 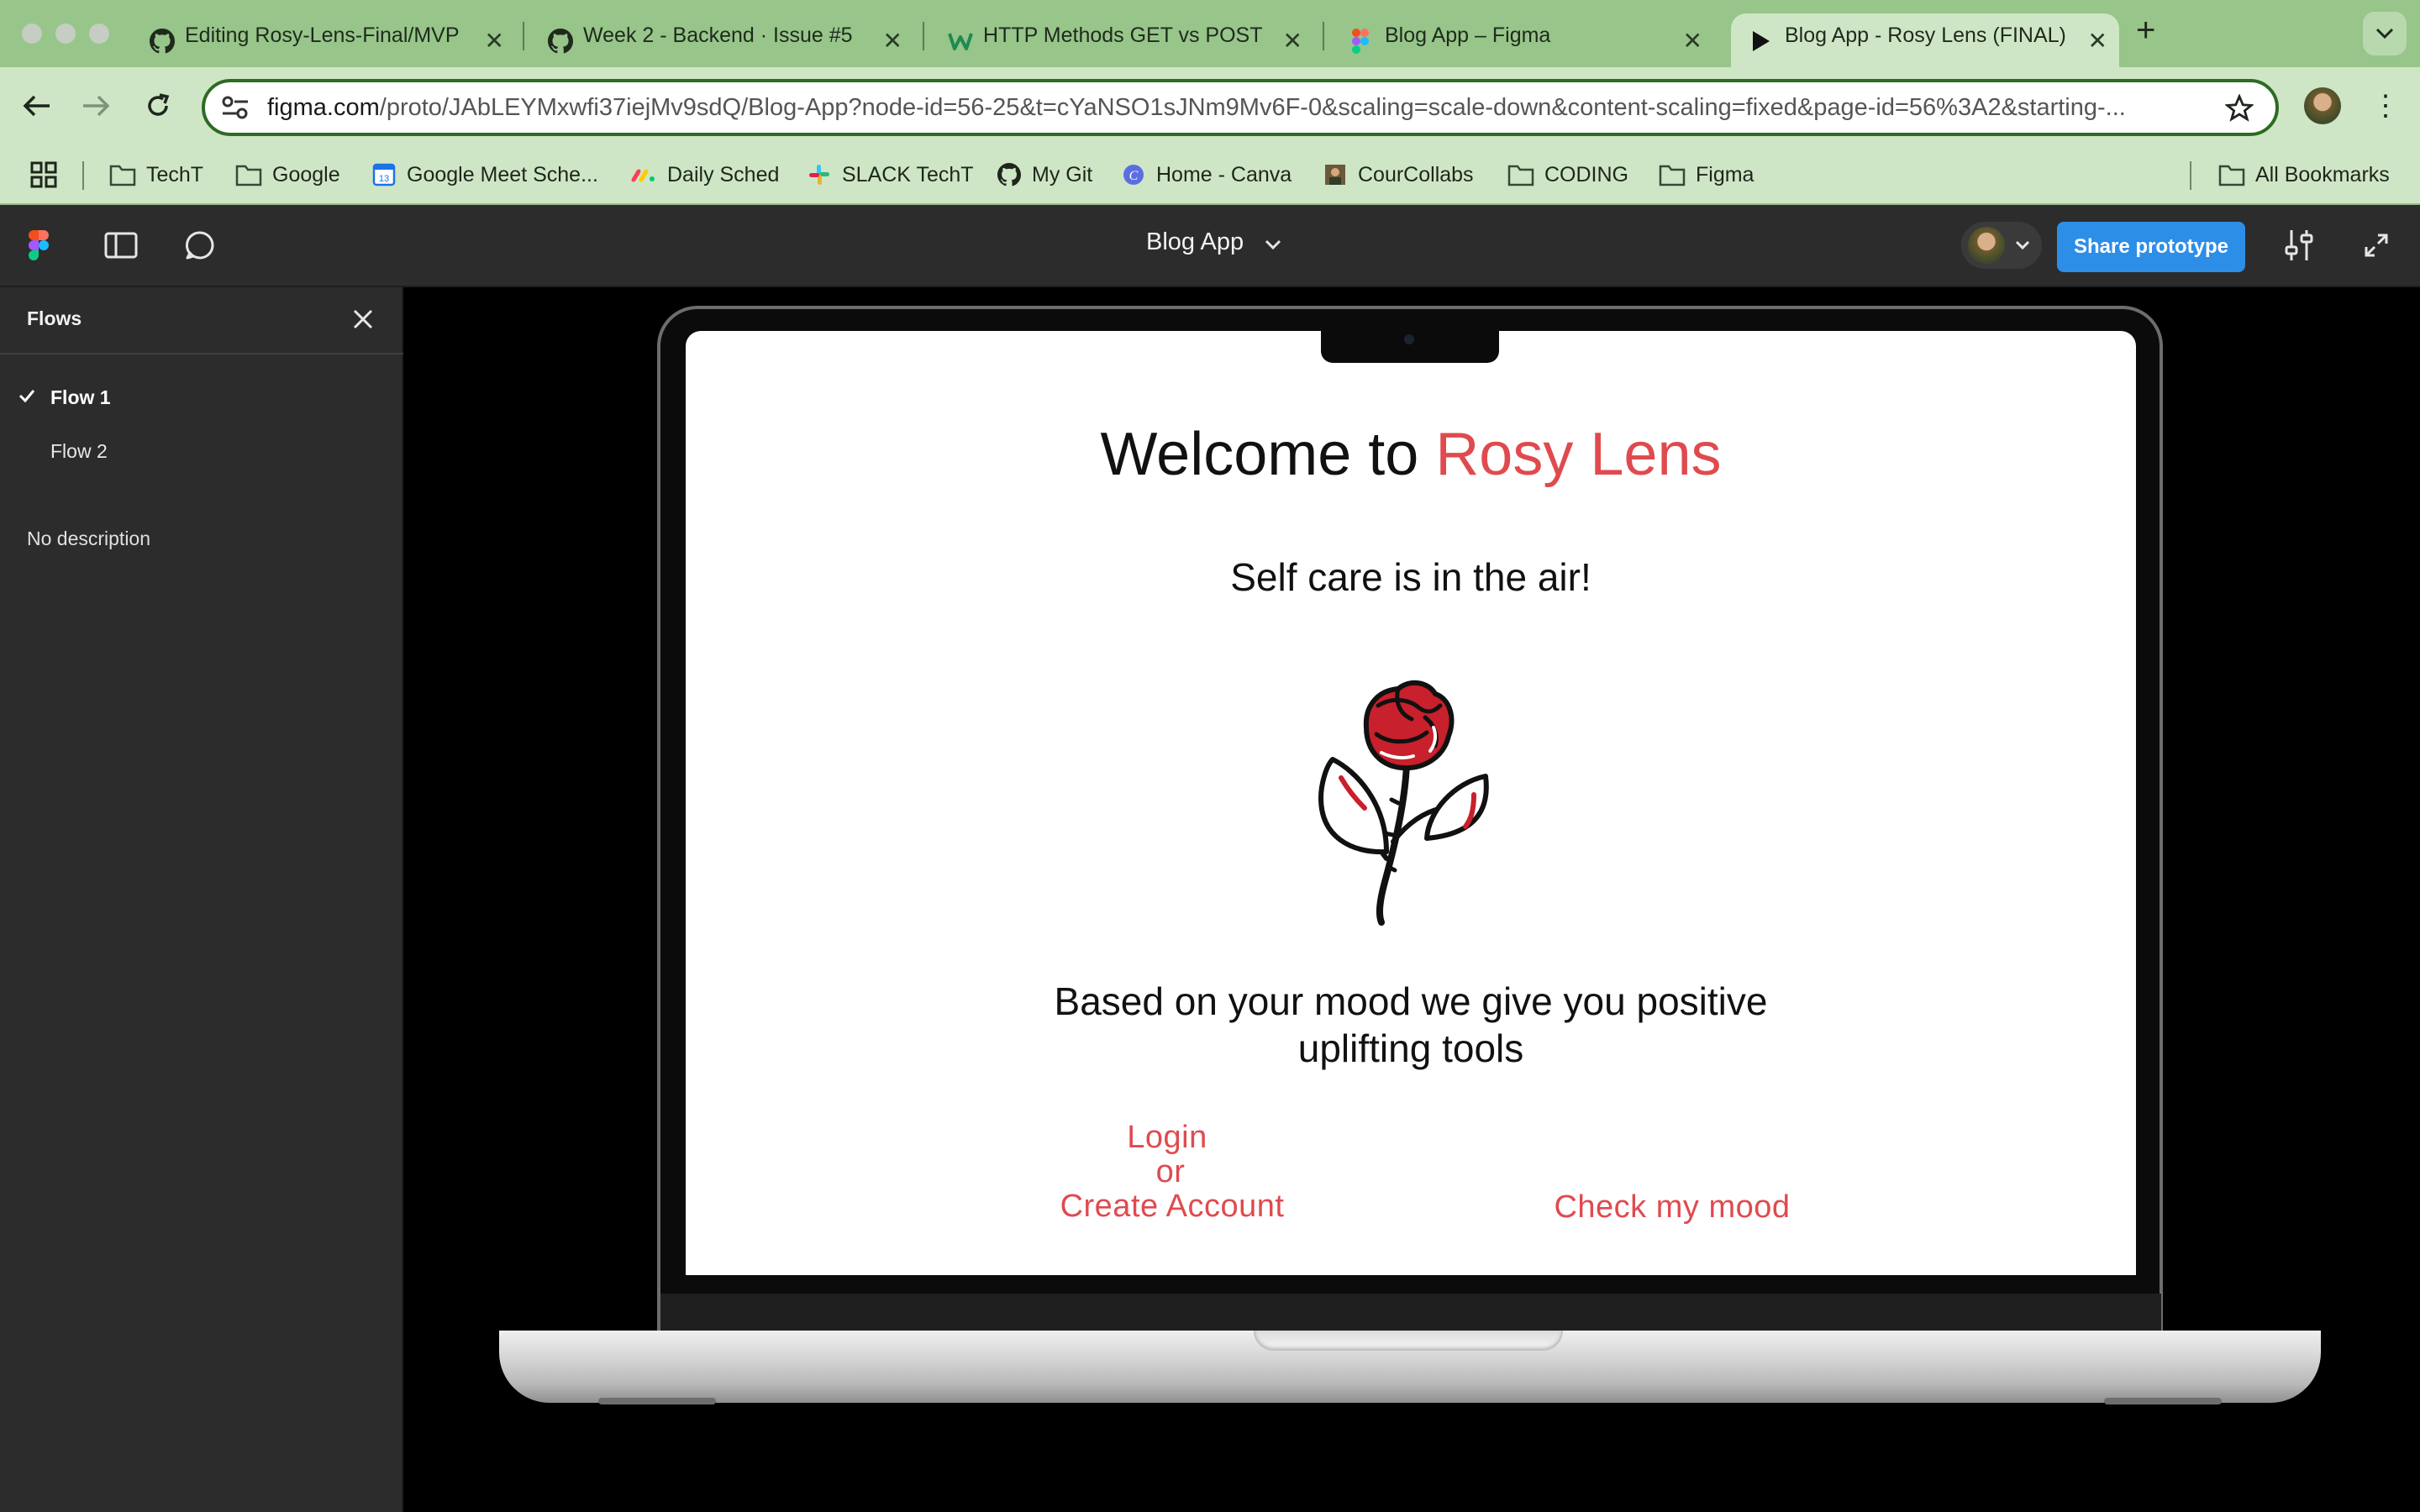 I want to click on fullscreen-icon, so click(x=2376, y=245).